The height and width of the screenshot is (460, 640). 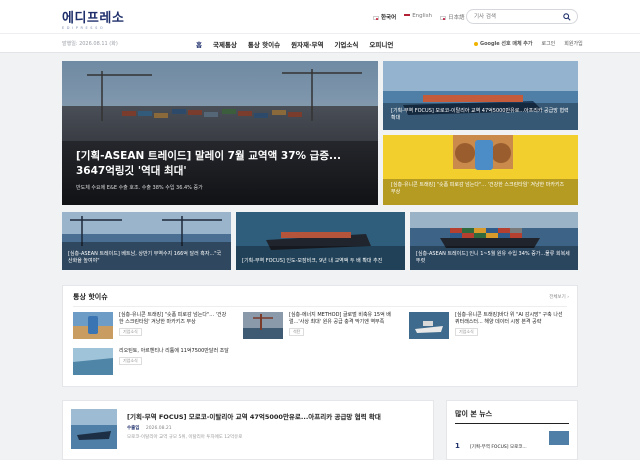 I want to click on lang-english: English, so click(x=418, y=17).